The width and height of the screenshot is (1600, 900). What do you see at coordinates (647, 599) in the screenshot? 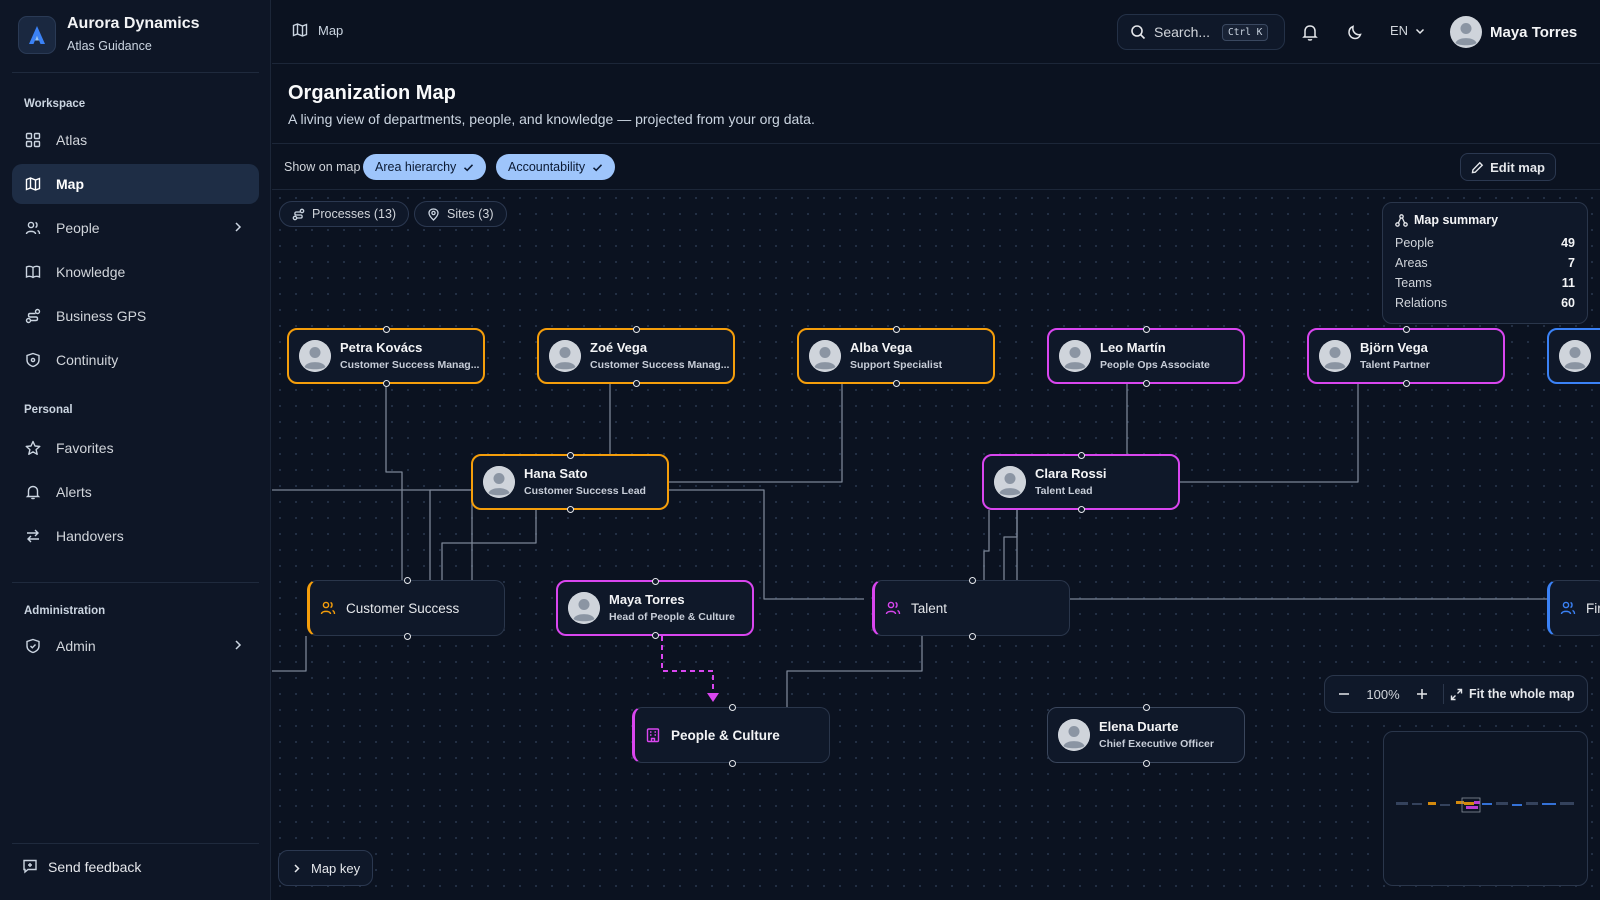
I see `person-name: Maya Torres` at bounding box center [647, 599].